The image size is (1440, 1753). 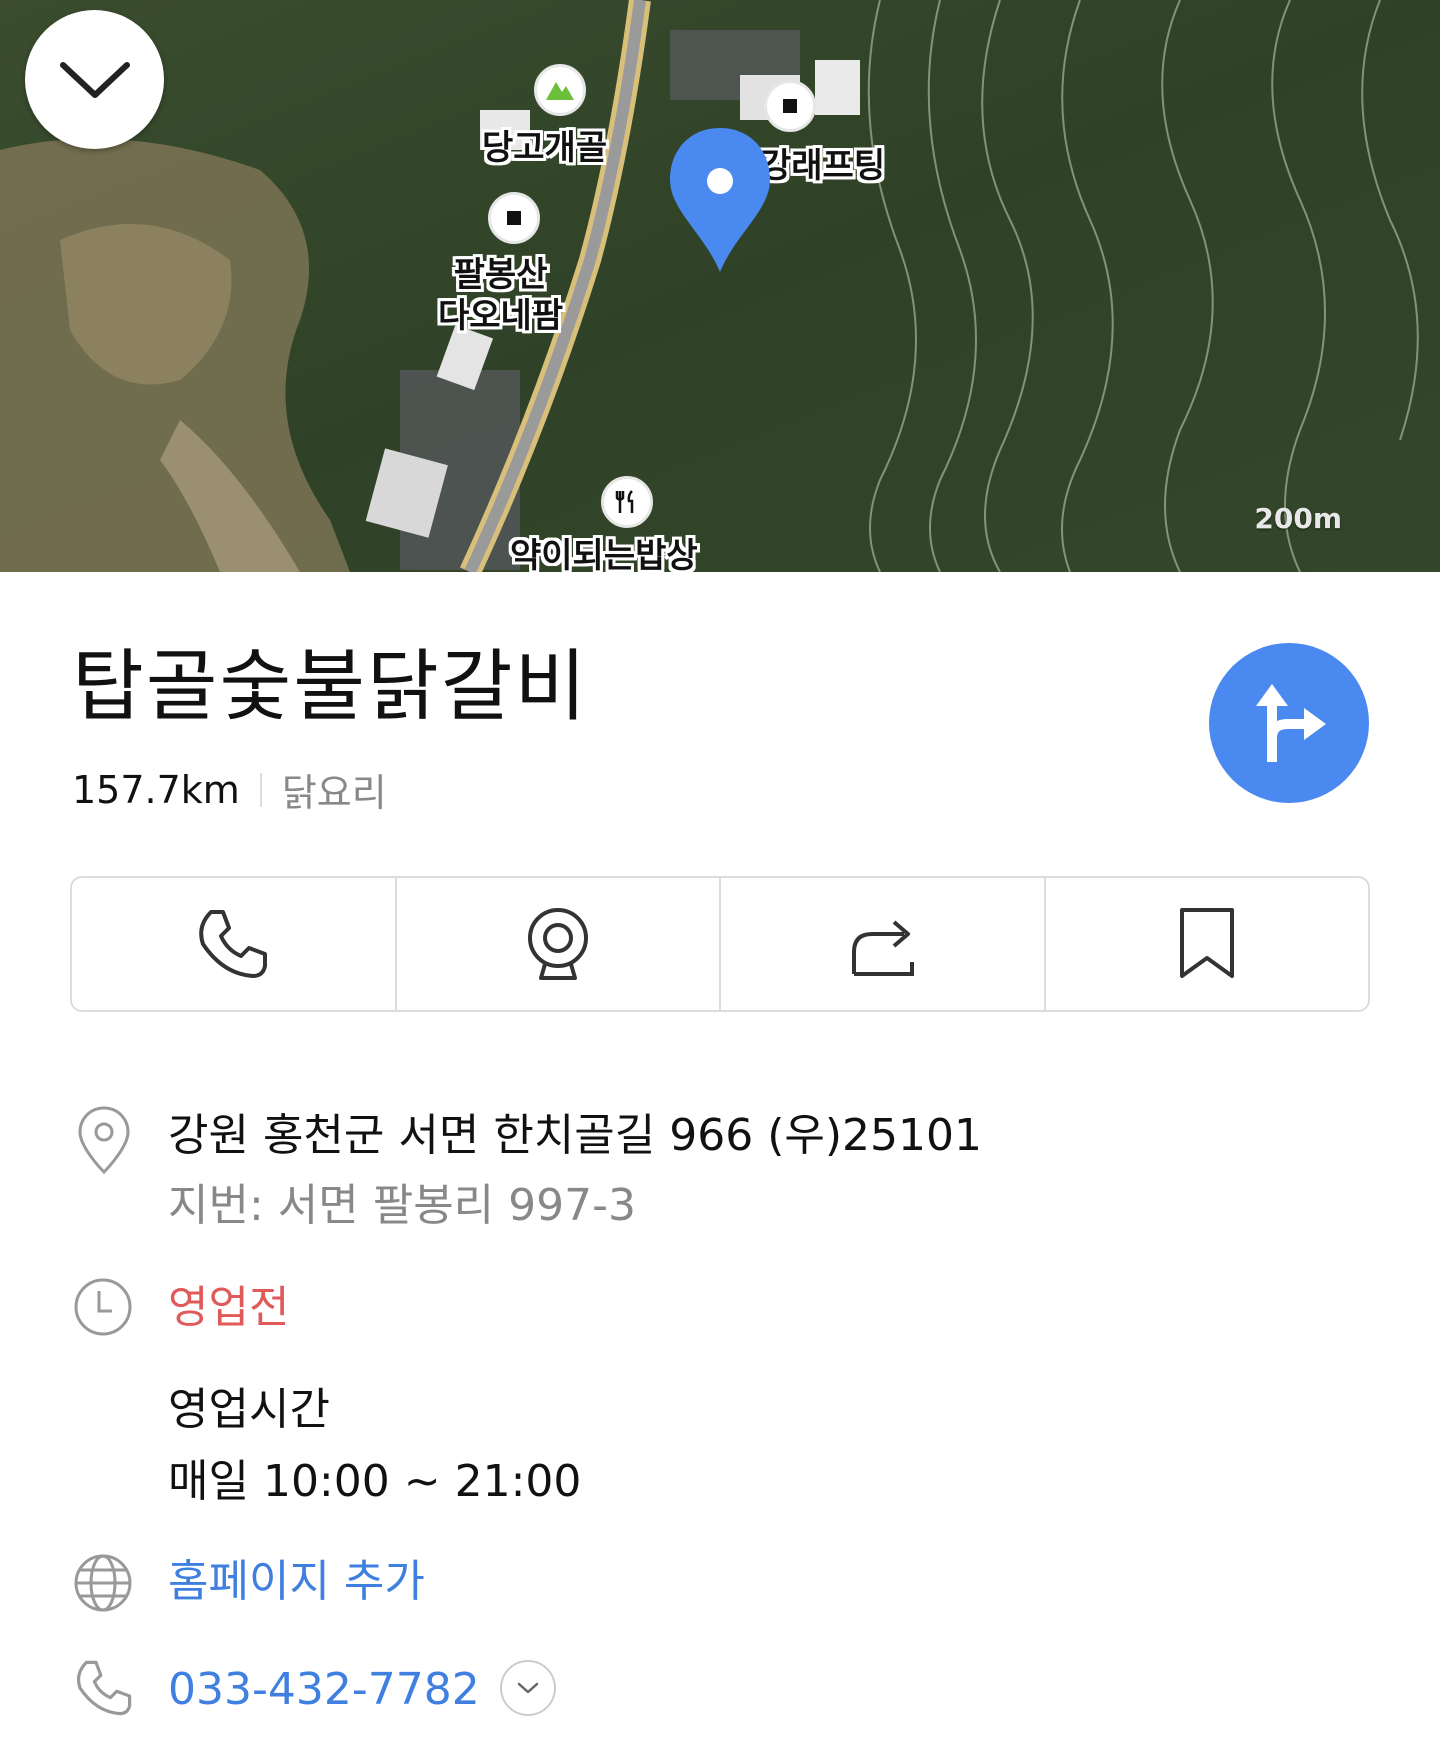 What do you see at coordinates (514, 218) in the screenshot?
I see `poi-square-icon` at bounding box center [514, 218].